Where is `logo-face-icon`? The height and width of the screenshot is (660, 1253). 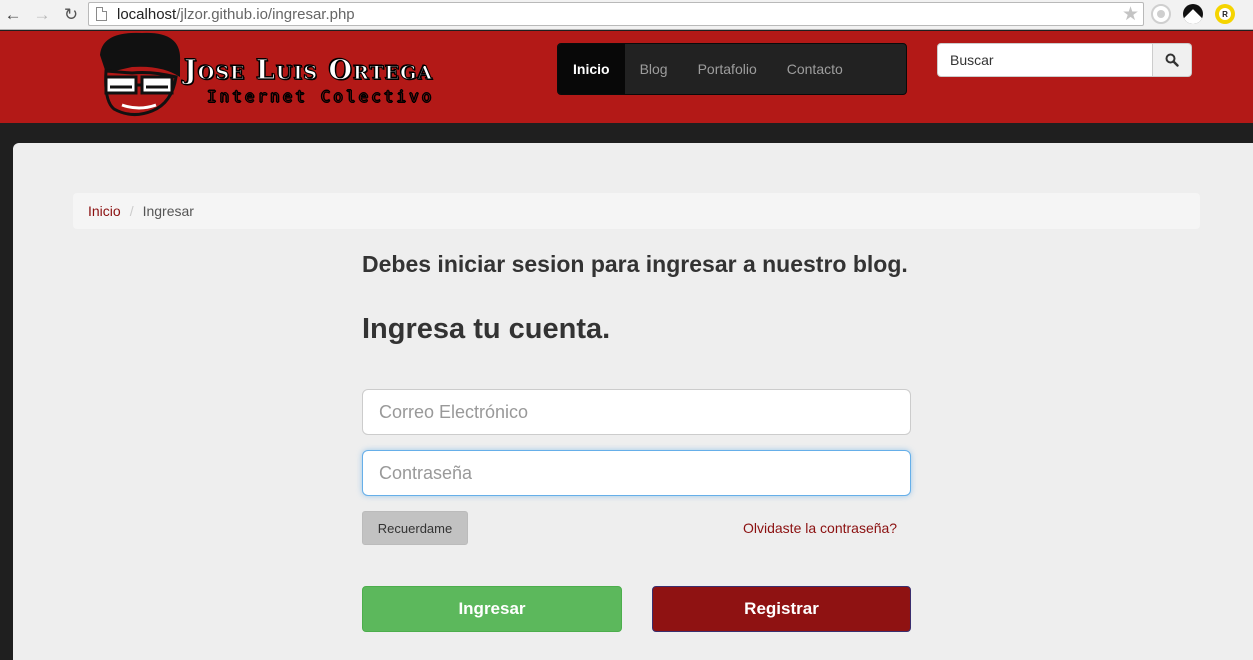 logo-face-icon is located at coordinates (140, 74).